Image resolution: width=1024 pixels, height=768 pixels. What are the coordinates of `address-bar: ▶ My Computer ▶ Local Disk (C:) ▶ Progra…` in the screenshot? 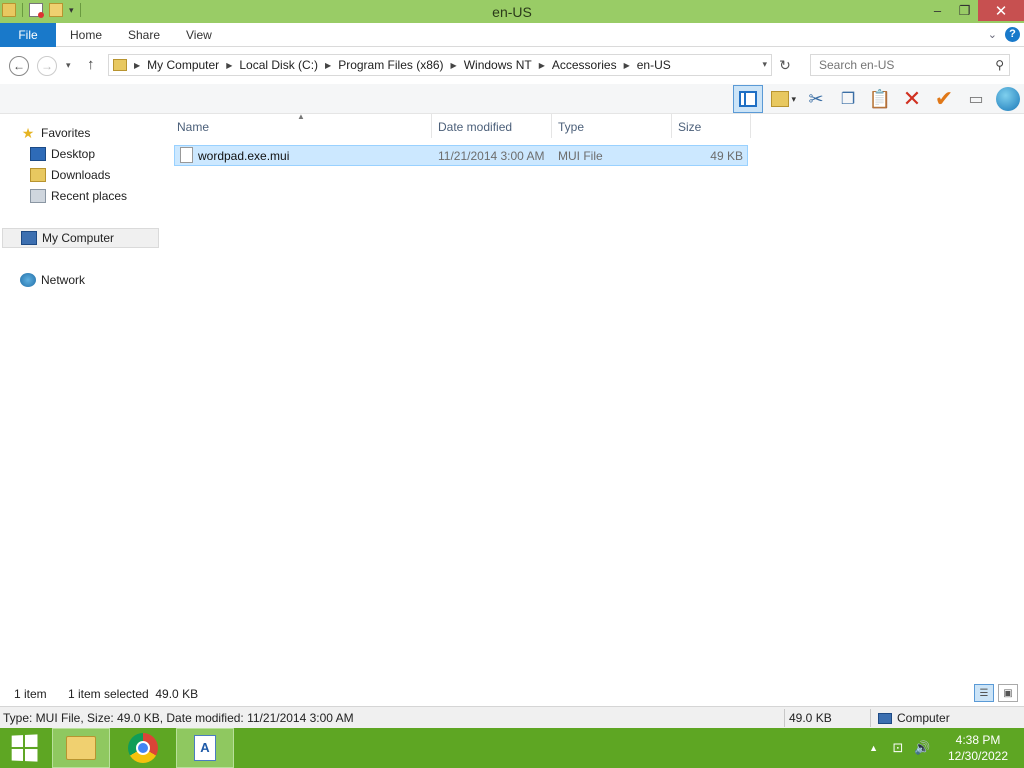 It's located at (440, 65).